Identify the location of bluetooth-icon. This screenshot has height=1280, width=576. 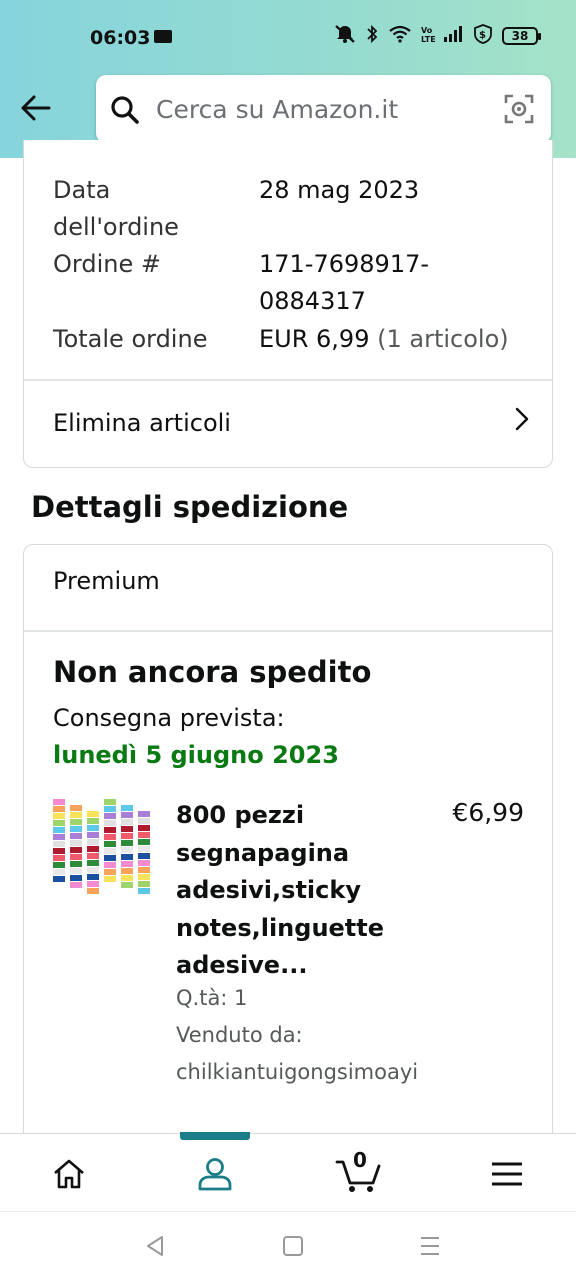
(372, 36).